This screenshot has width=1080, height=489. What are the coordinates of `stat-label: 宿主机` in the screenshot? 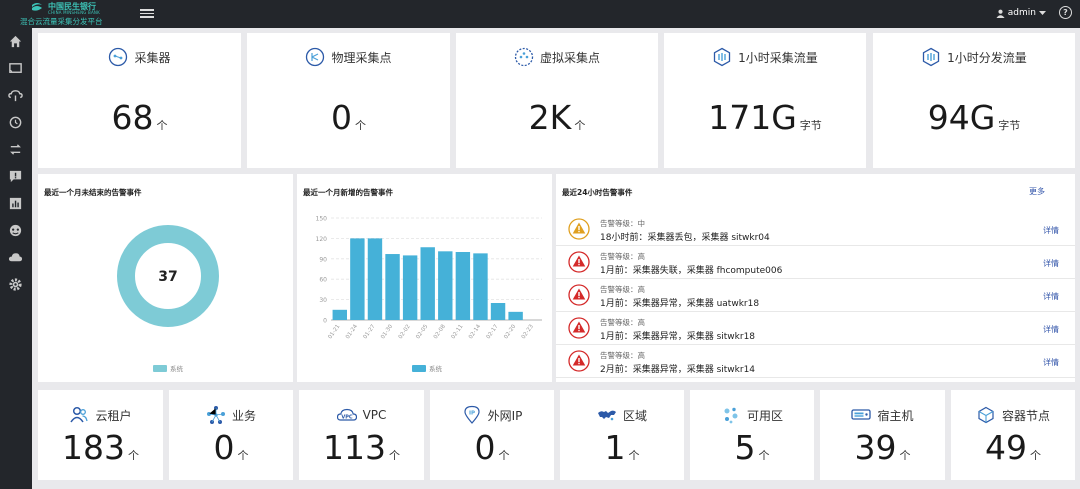 It's located at (895, 415).